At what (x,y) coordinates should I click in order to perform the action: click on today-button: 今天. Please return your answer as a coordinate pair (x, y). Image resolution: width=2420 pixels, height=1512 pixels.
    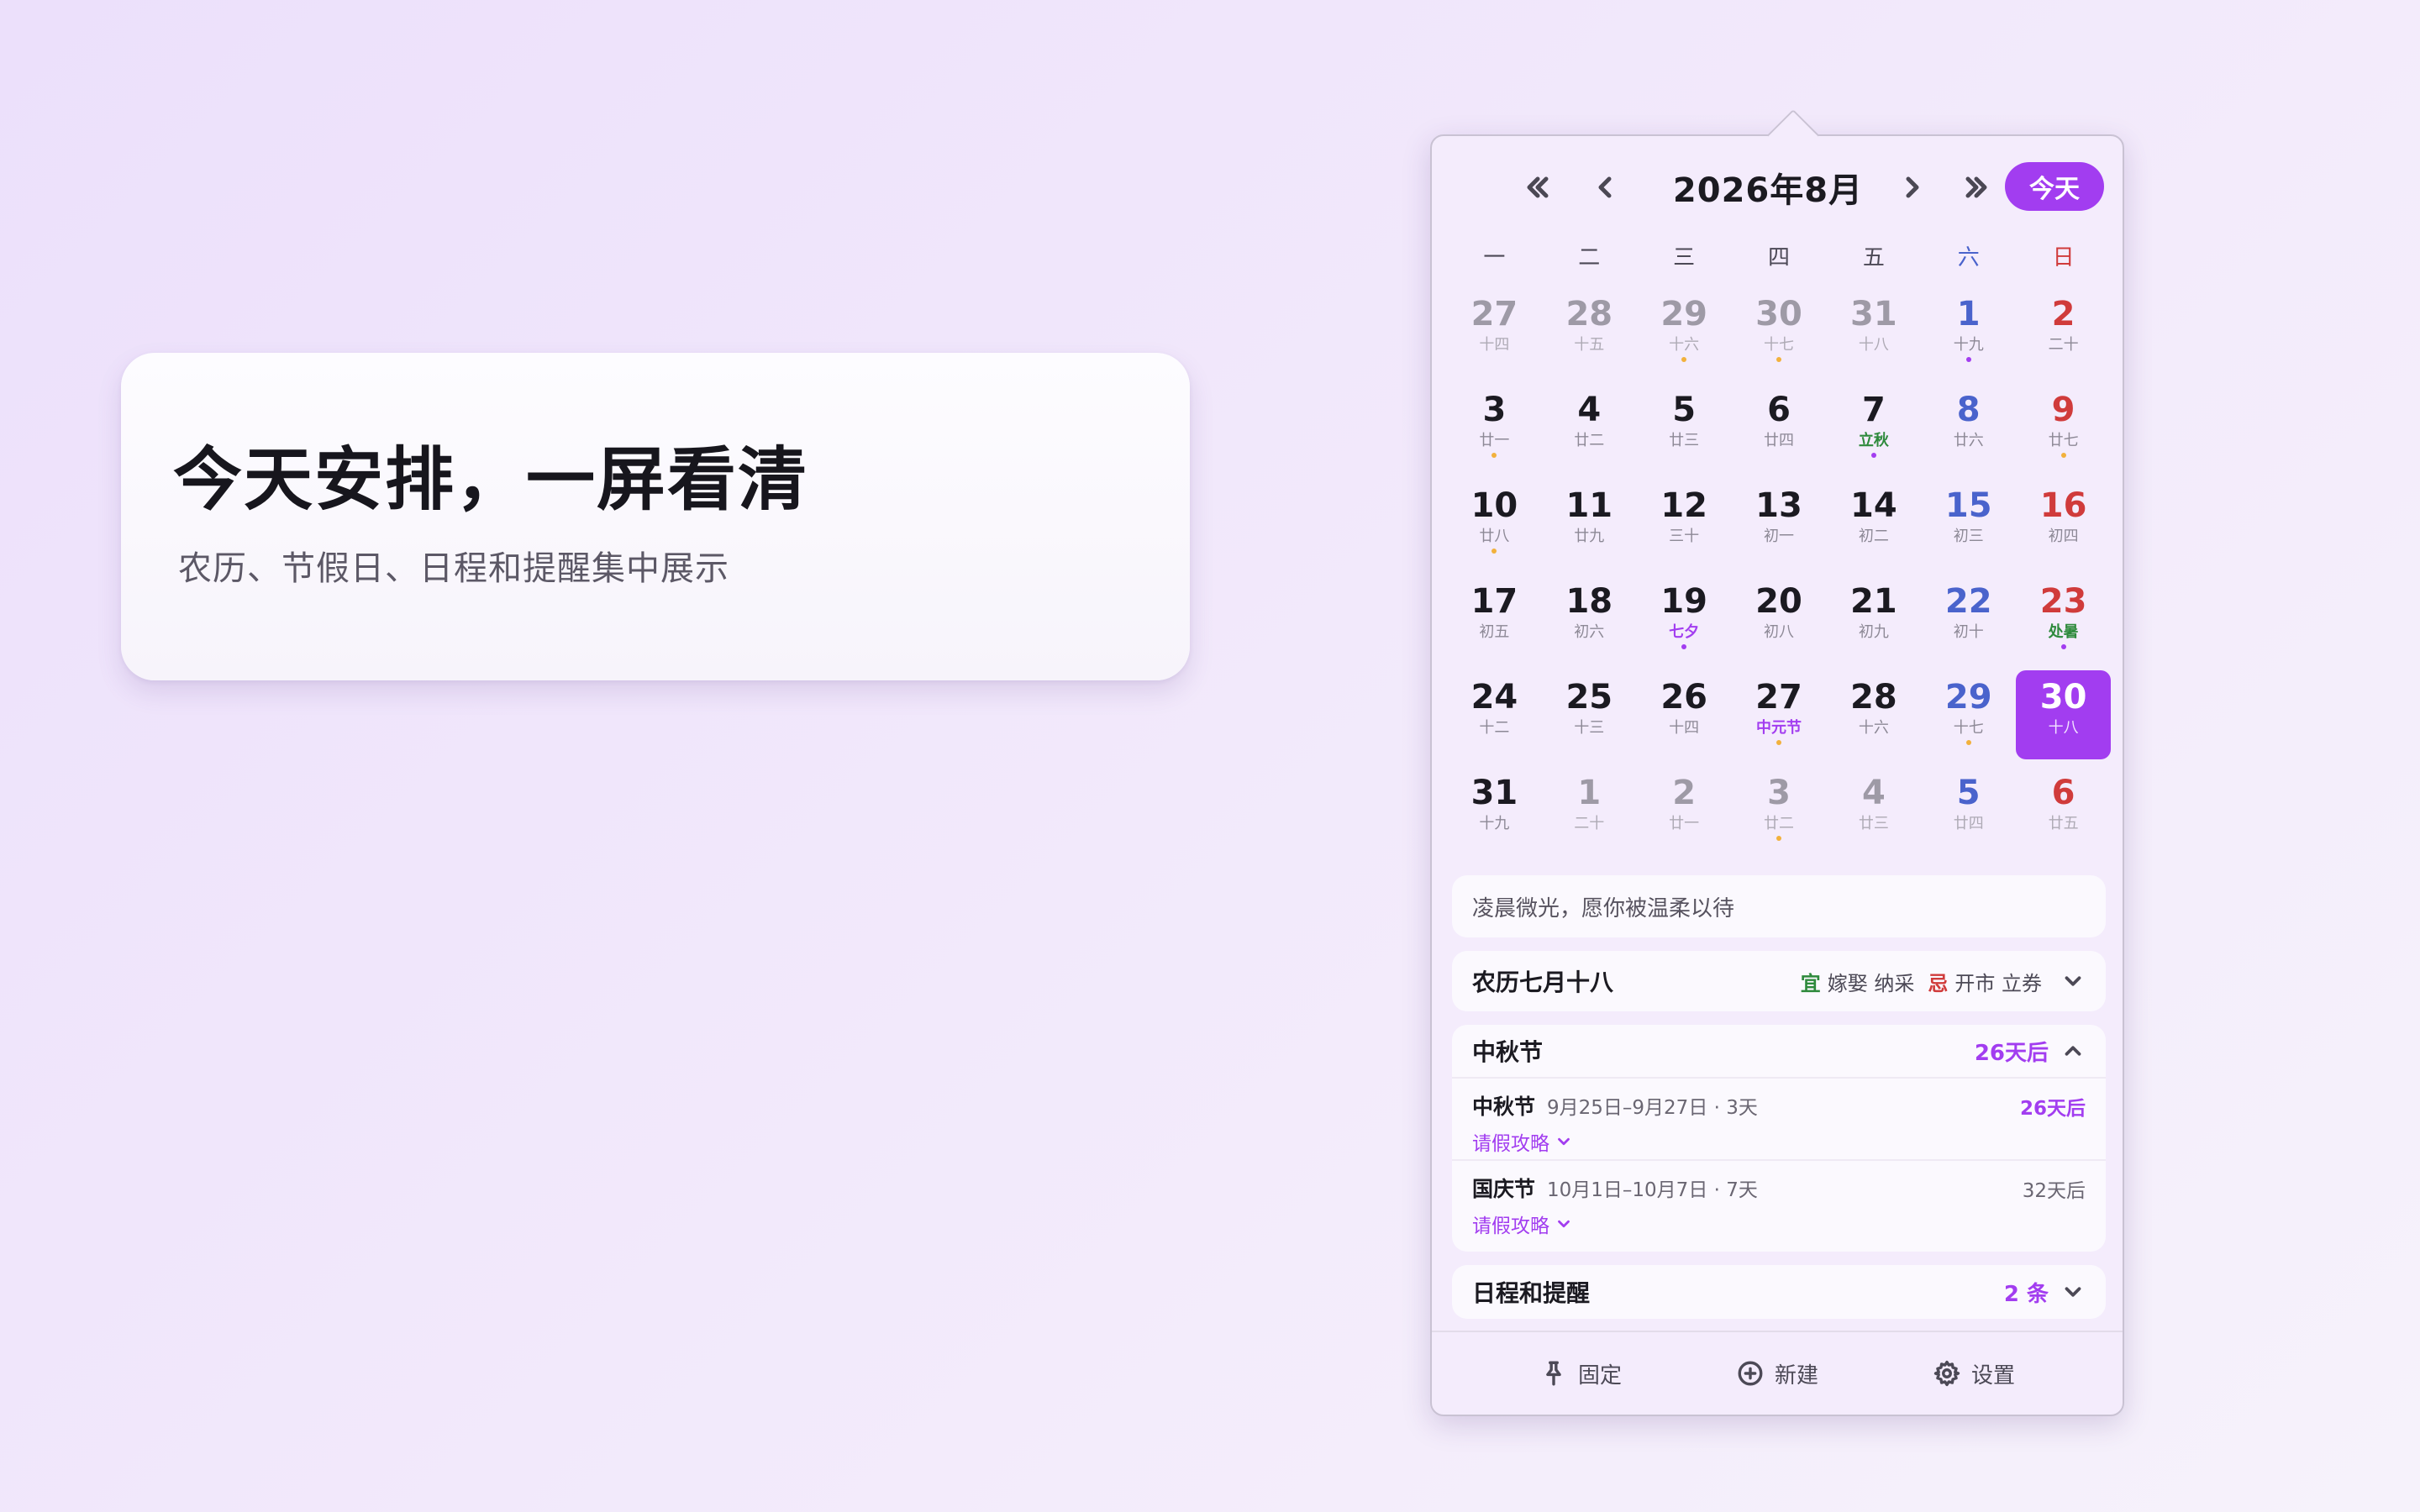
    Looking at the image, I should click on (2054, 186).